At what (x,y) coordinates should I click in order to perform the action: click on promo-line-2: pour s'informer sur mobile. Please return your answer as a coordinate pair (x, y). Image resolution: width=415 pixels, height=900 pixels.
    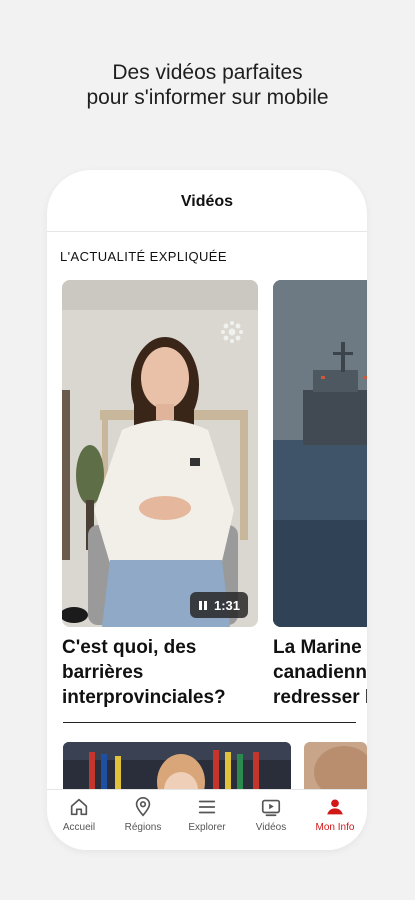
    Looking at the image, I should click on (207, 97).